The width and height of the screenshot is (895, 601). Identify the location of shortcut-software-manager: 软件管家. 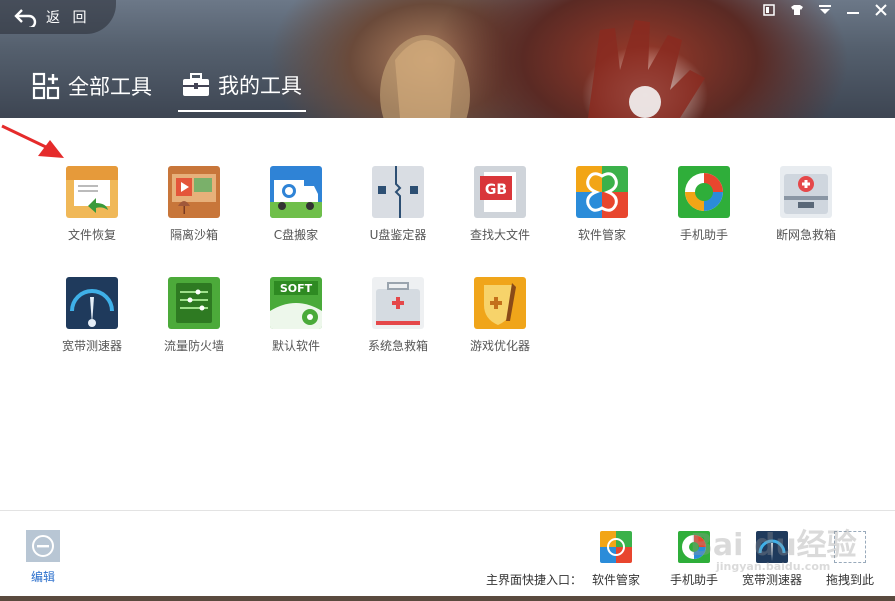
(616, 559).